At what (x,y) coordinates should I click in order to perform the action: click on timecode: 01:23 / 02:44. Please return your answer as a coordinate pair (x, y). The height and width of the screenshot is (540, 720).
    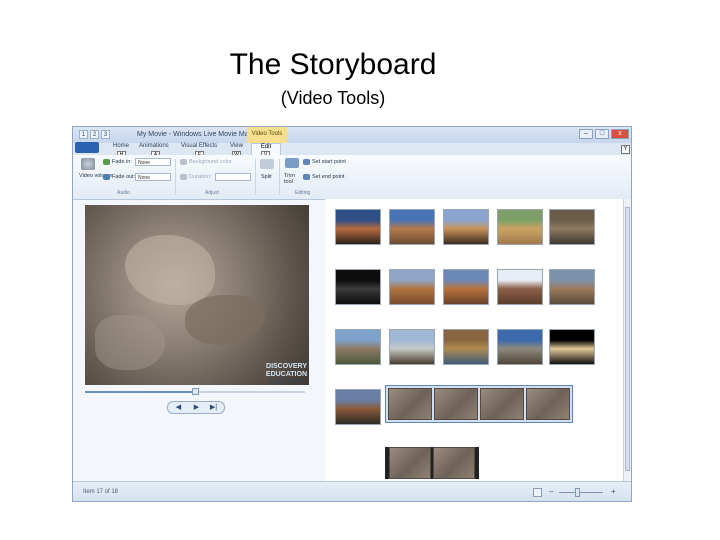
    Looking at the image, I should click on (286, 382).